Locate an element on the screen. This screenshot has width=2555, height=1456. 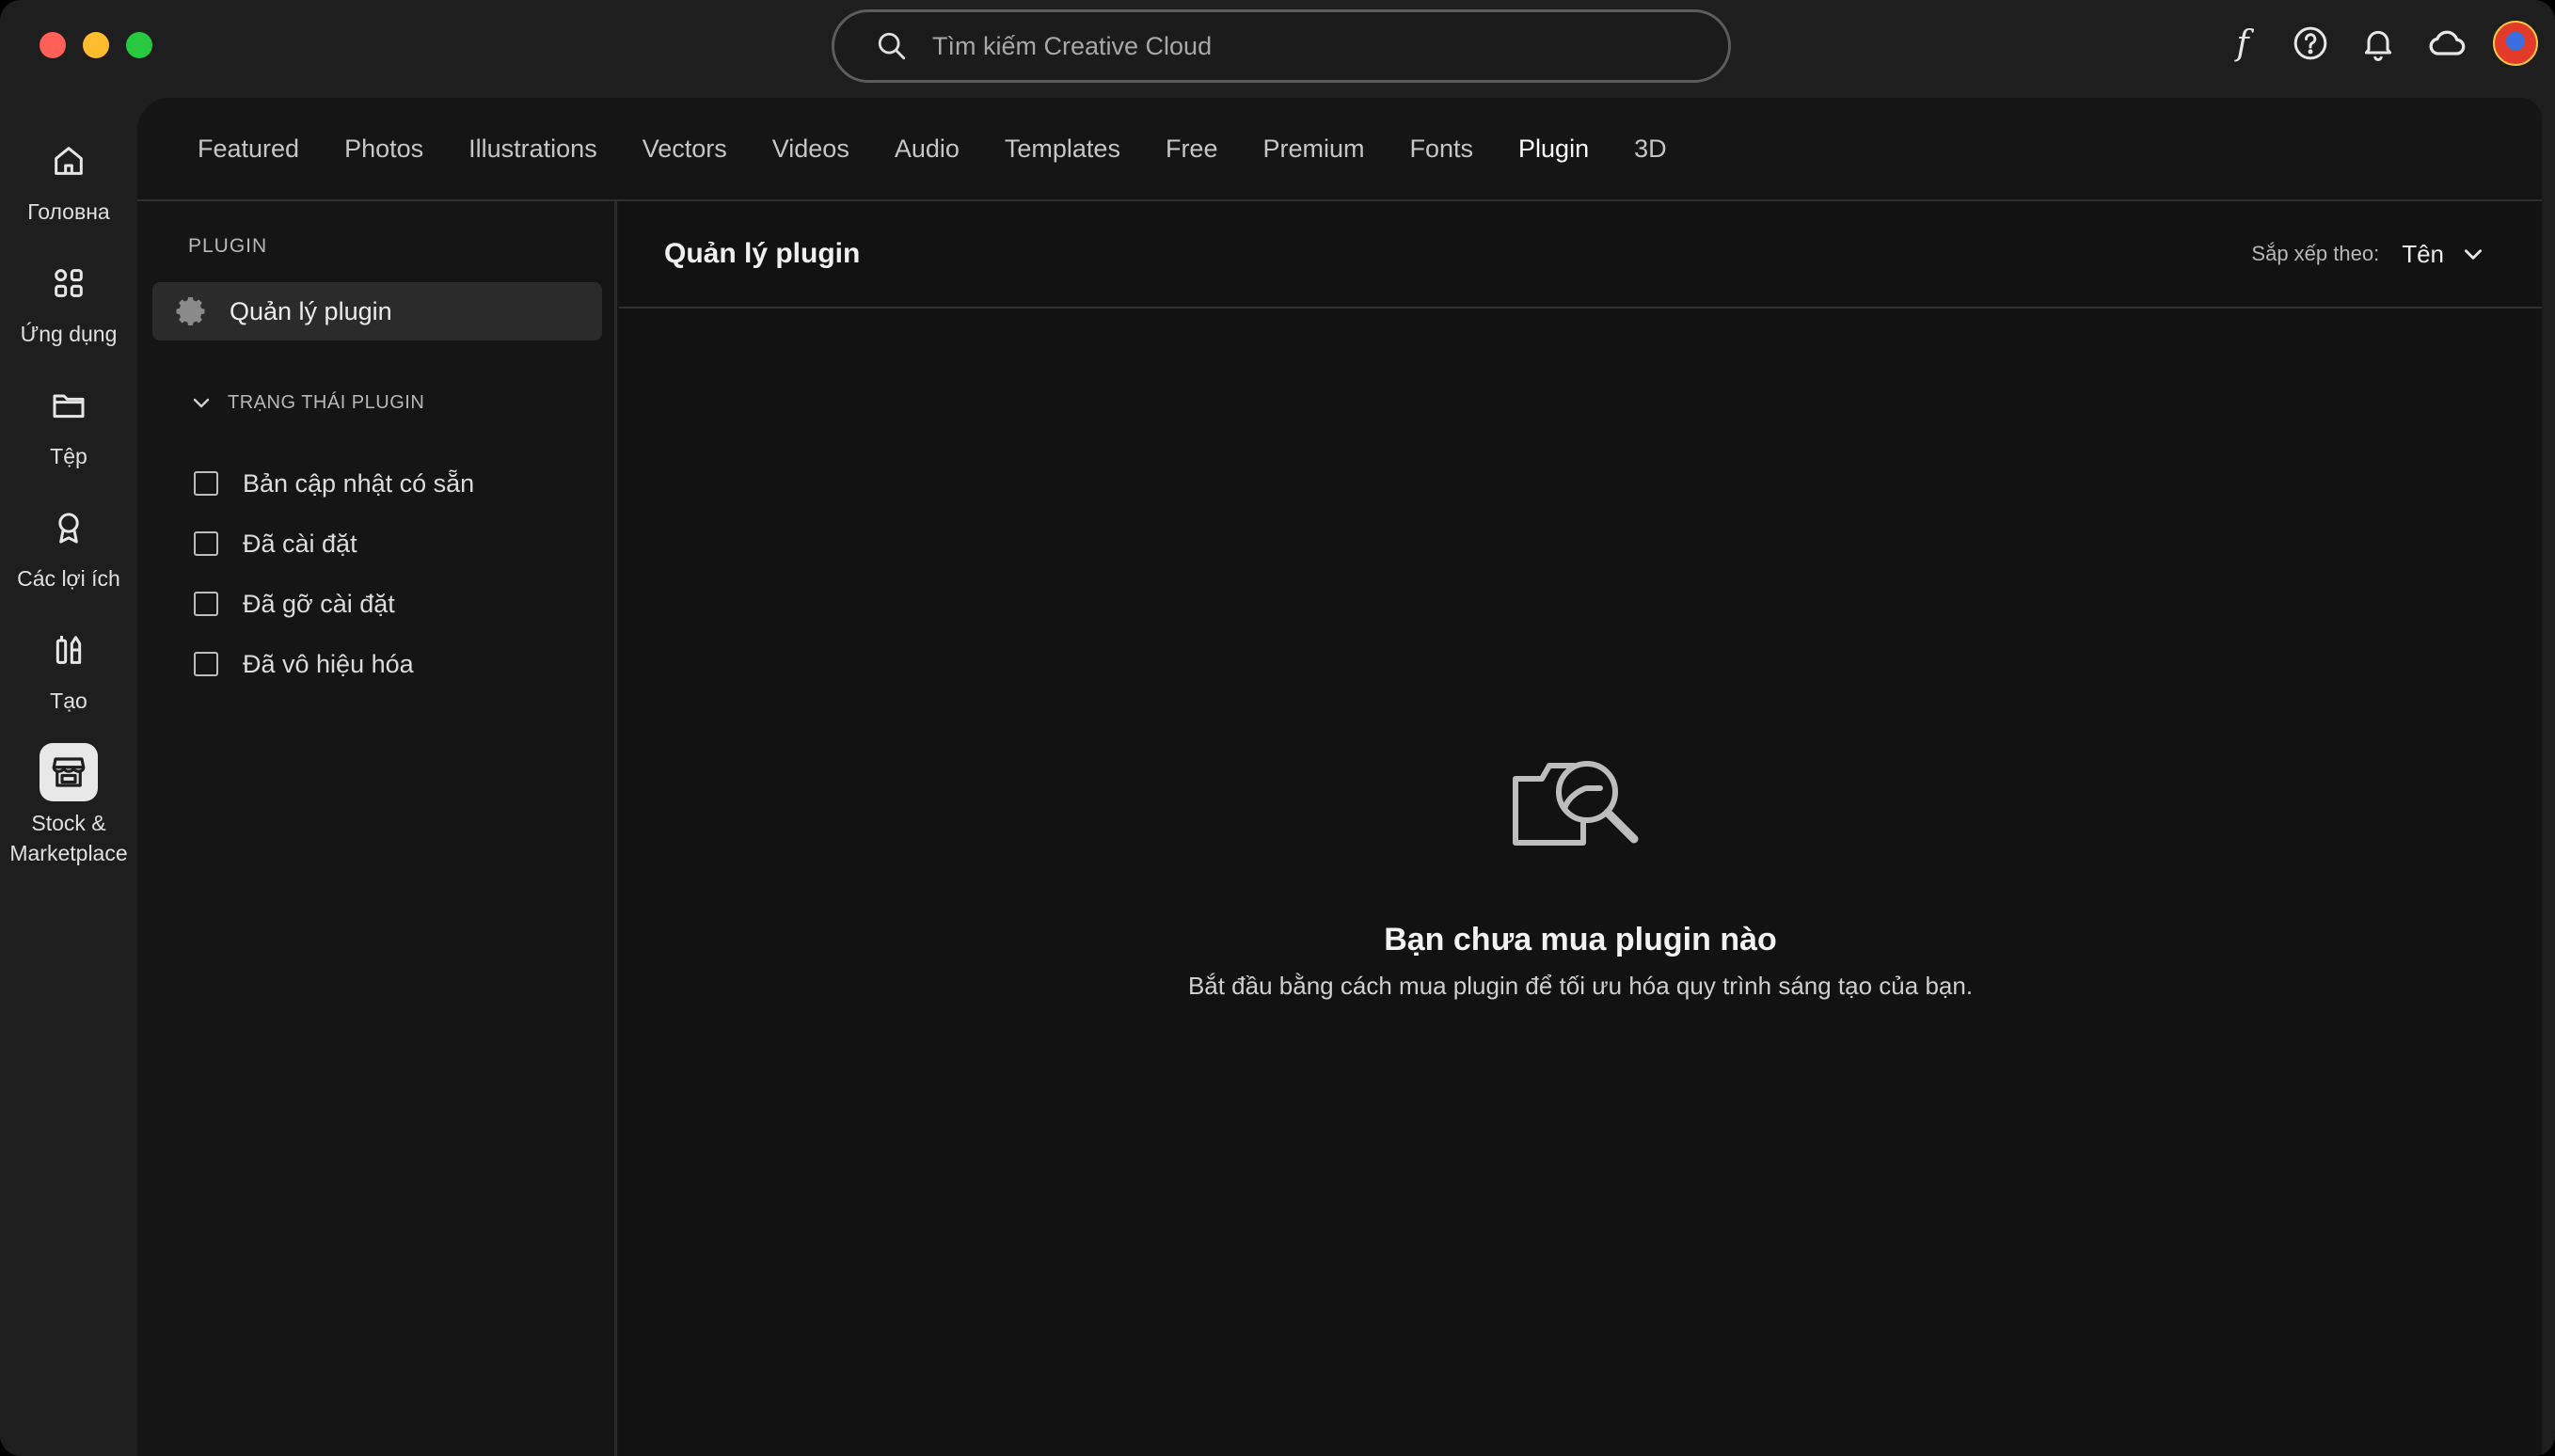
rail-item-apps: Ứng dụng is located at coordinates (68, 302).